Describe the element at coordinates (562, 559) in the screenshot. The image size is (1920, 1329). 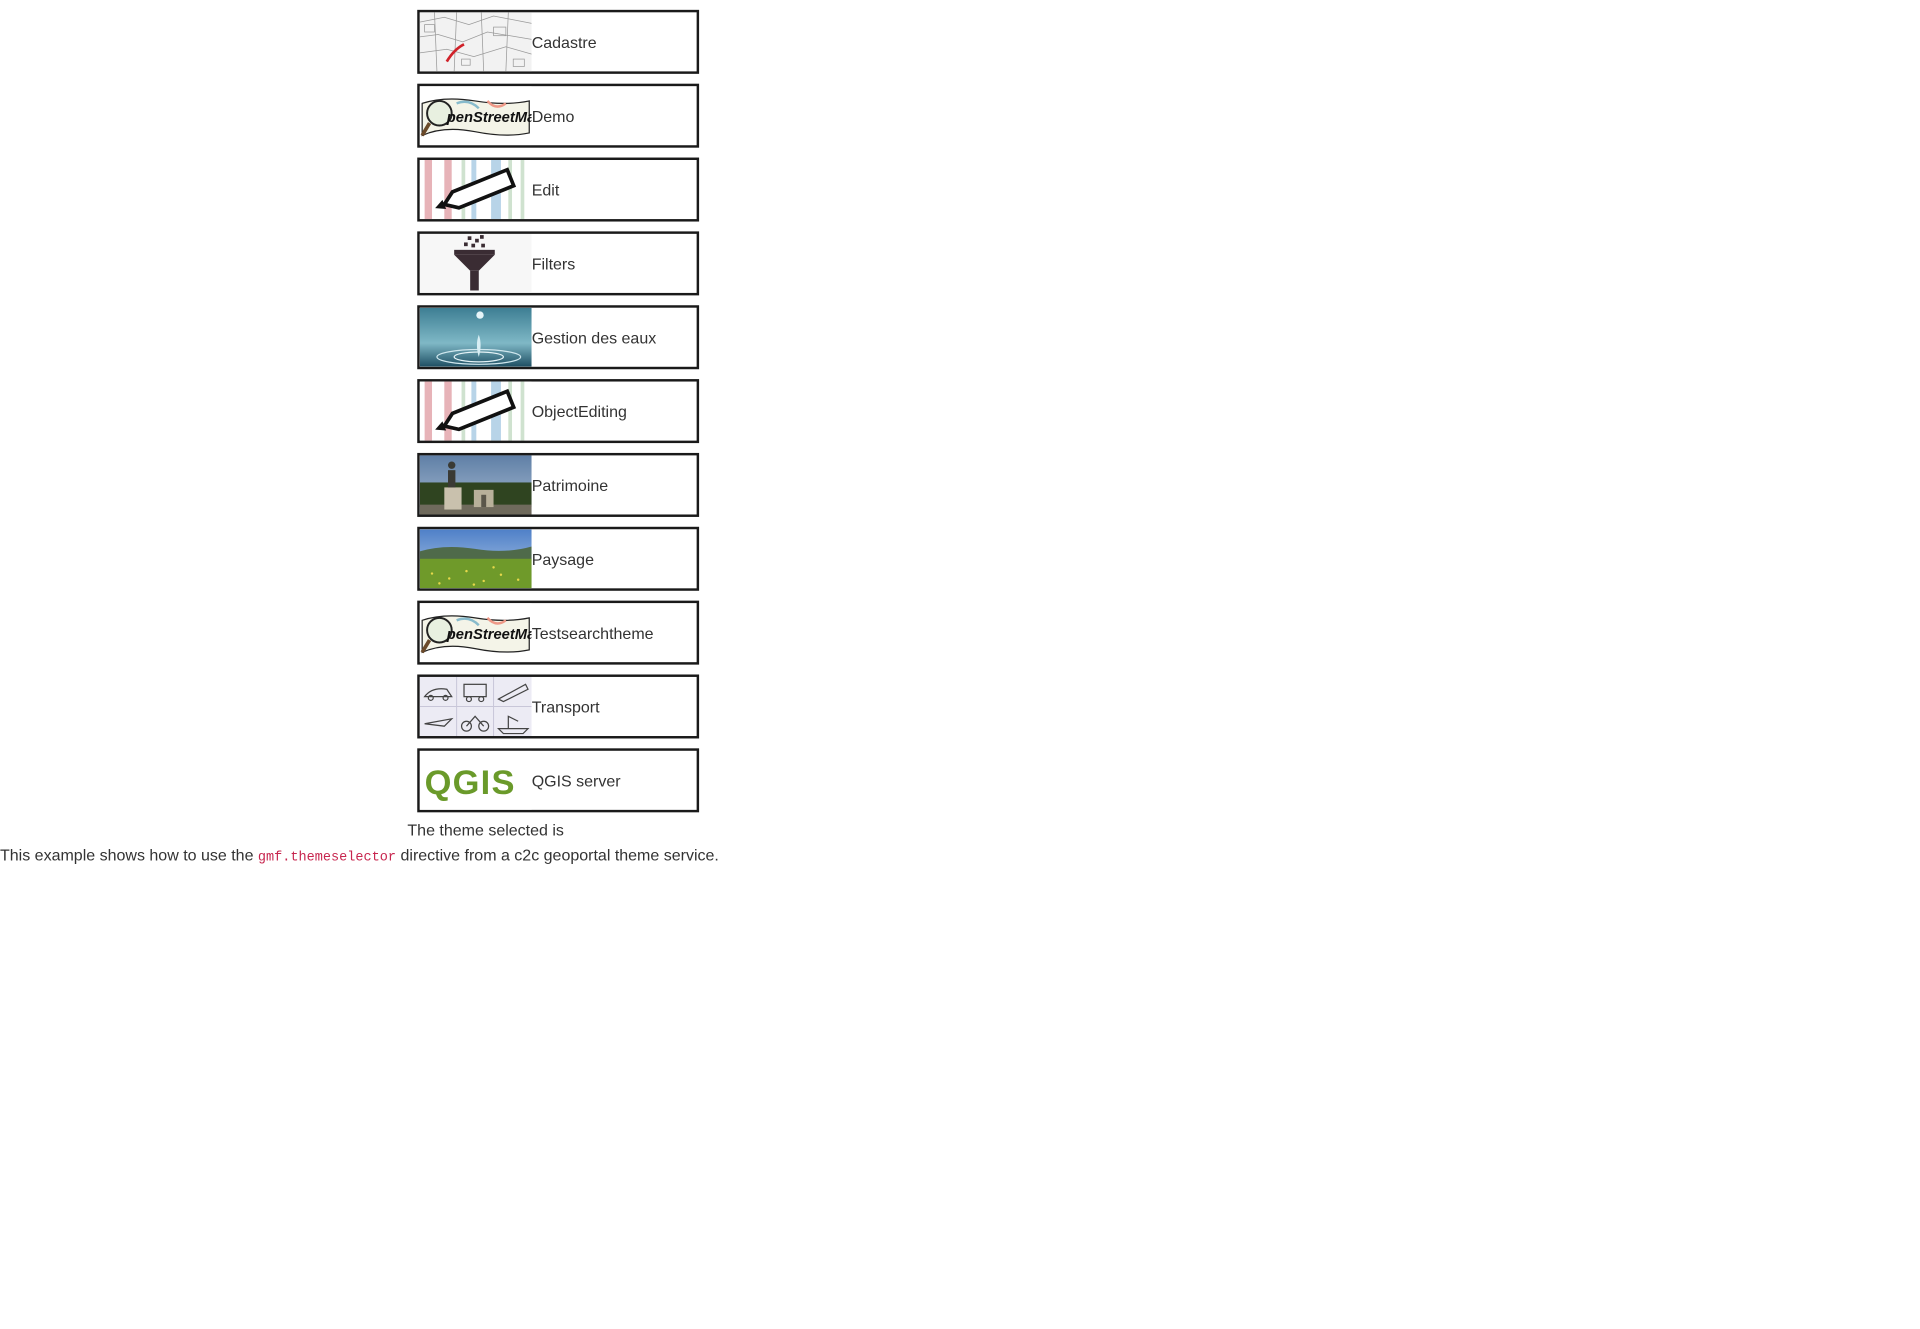
I see `theme-label: Paysage` at that location.